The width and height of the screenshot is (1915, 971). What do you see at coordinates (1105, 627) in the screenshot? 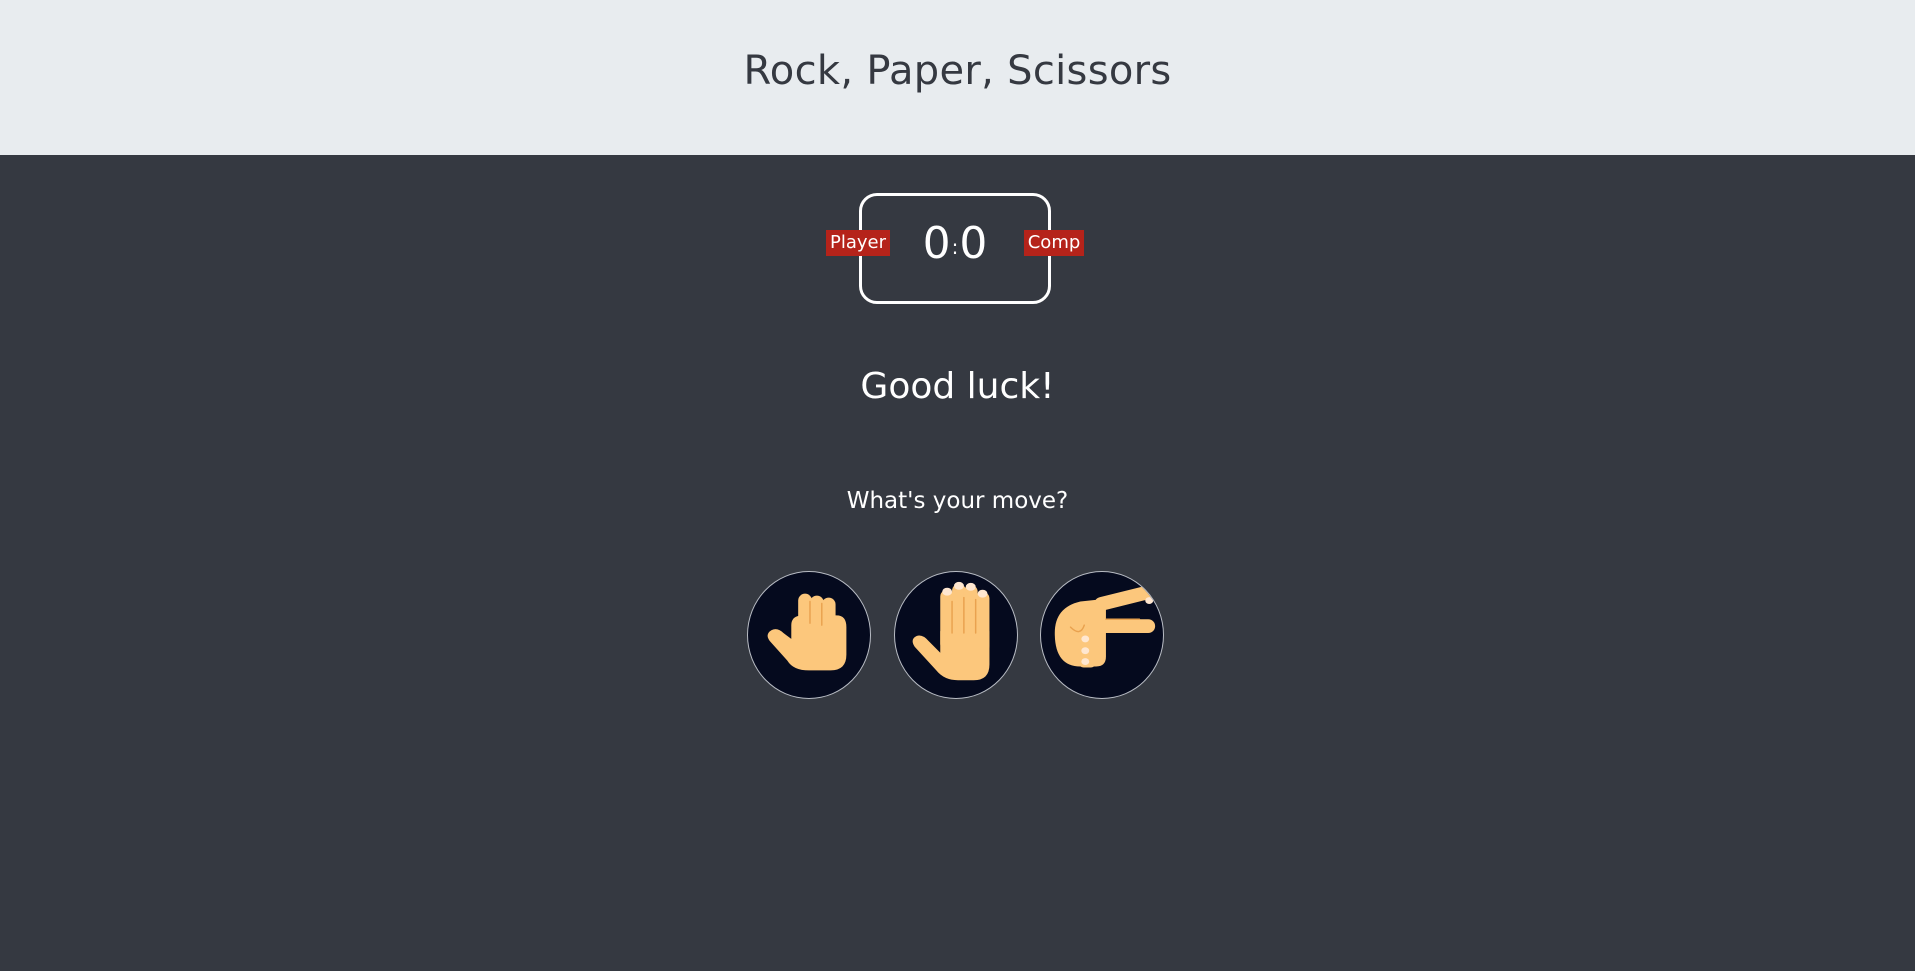
I see `scissors-hand-icon` at bounding box center [1105, 627].